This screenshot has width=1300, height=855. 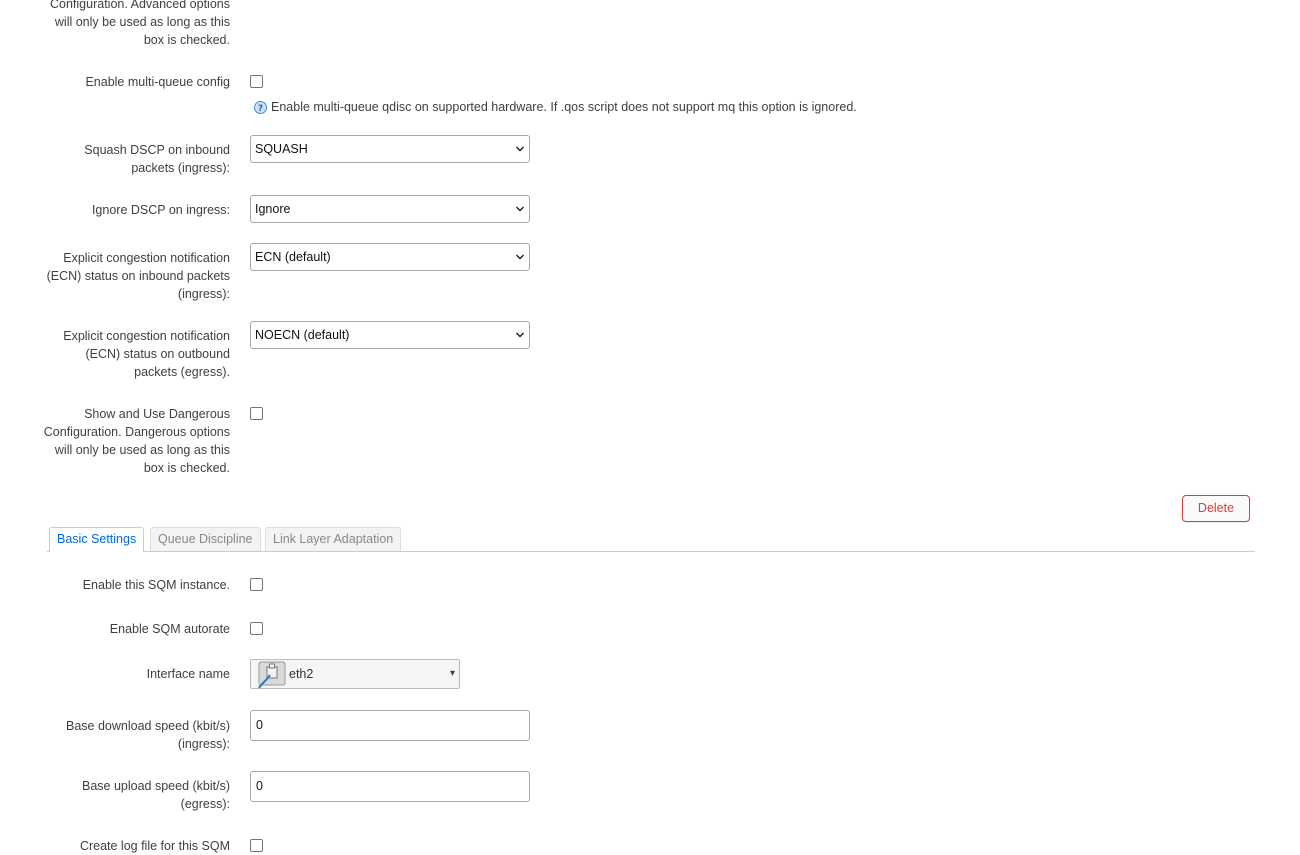 What do you see at coordinates (333, 539) in the screenshot?
I see `tab-link-layer-adaptation: Link Layer Adaptation` at bounding box center [333, 539].